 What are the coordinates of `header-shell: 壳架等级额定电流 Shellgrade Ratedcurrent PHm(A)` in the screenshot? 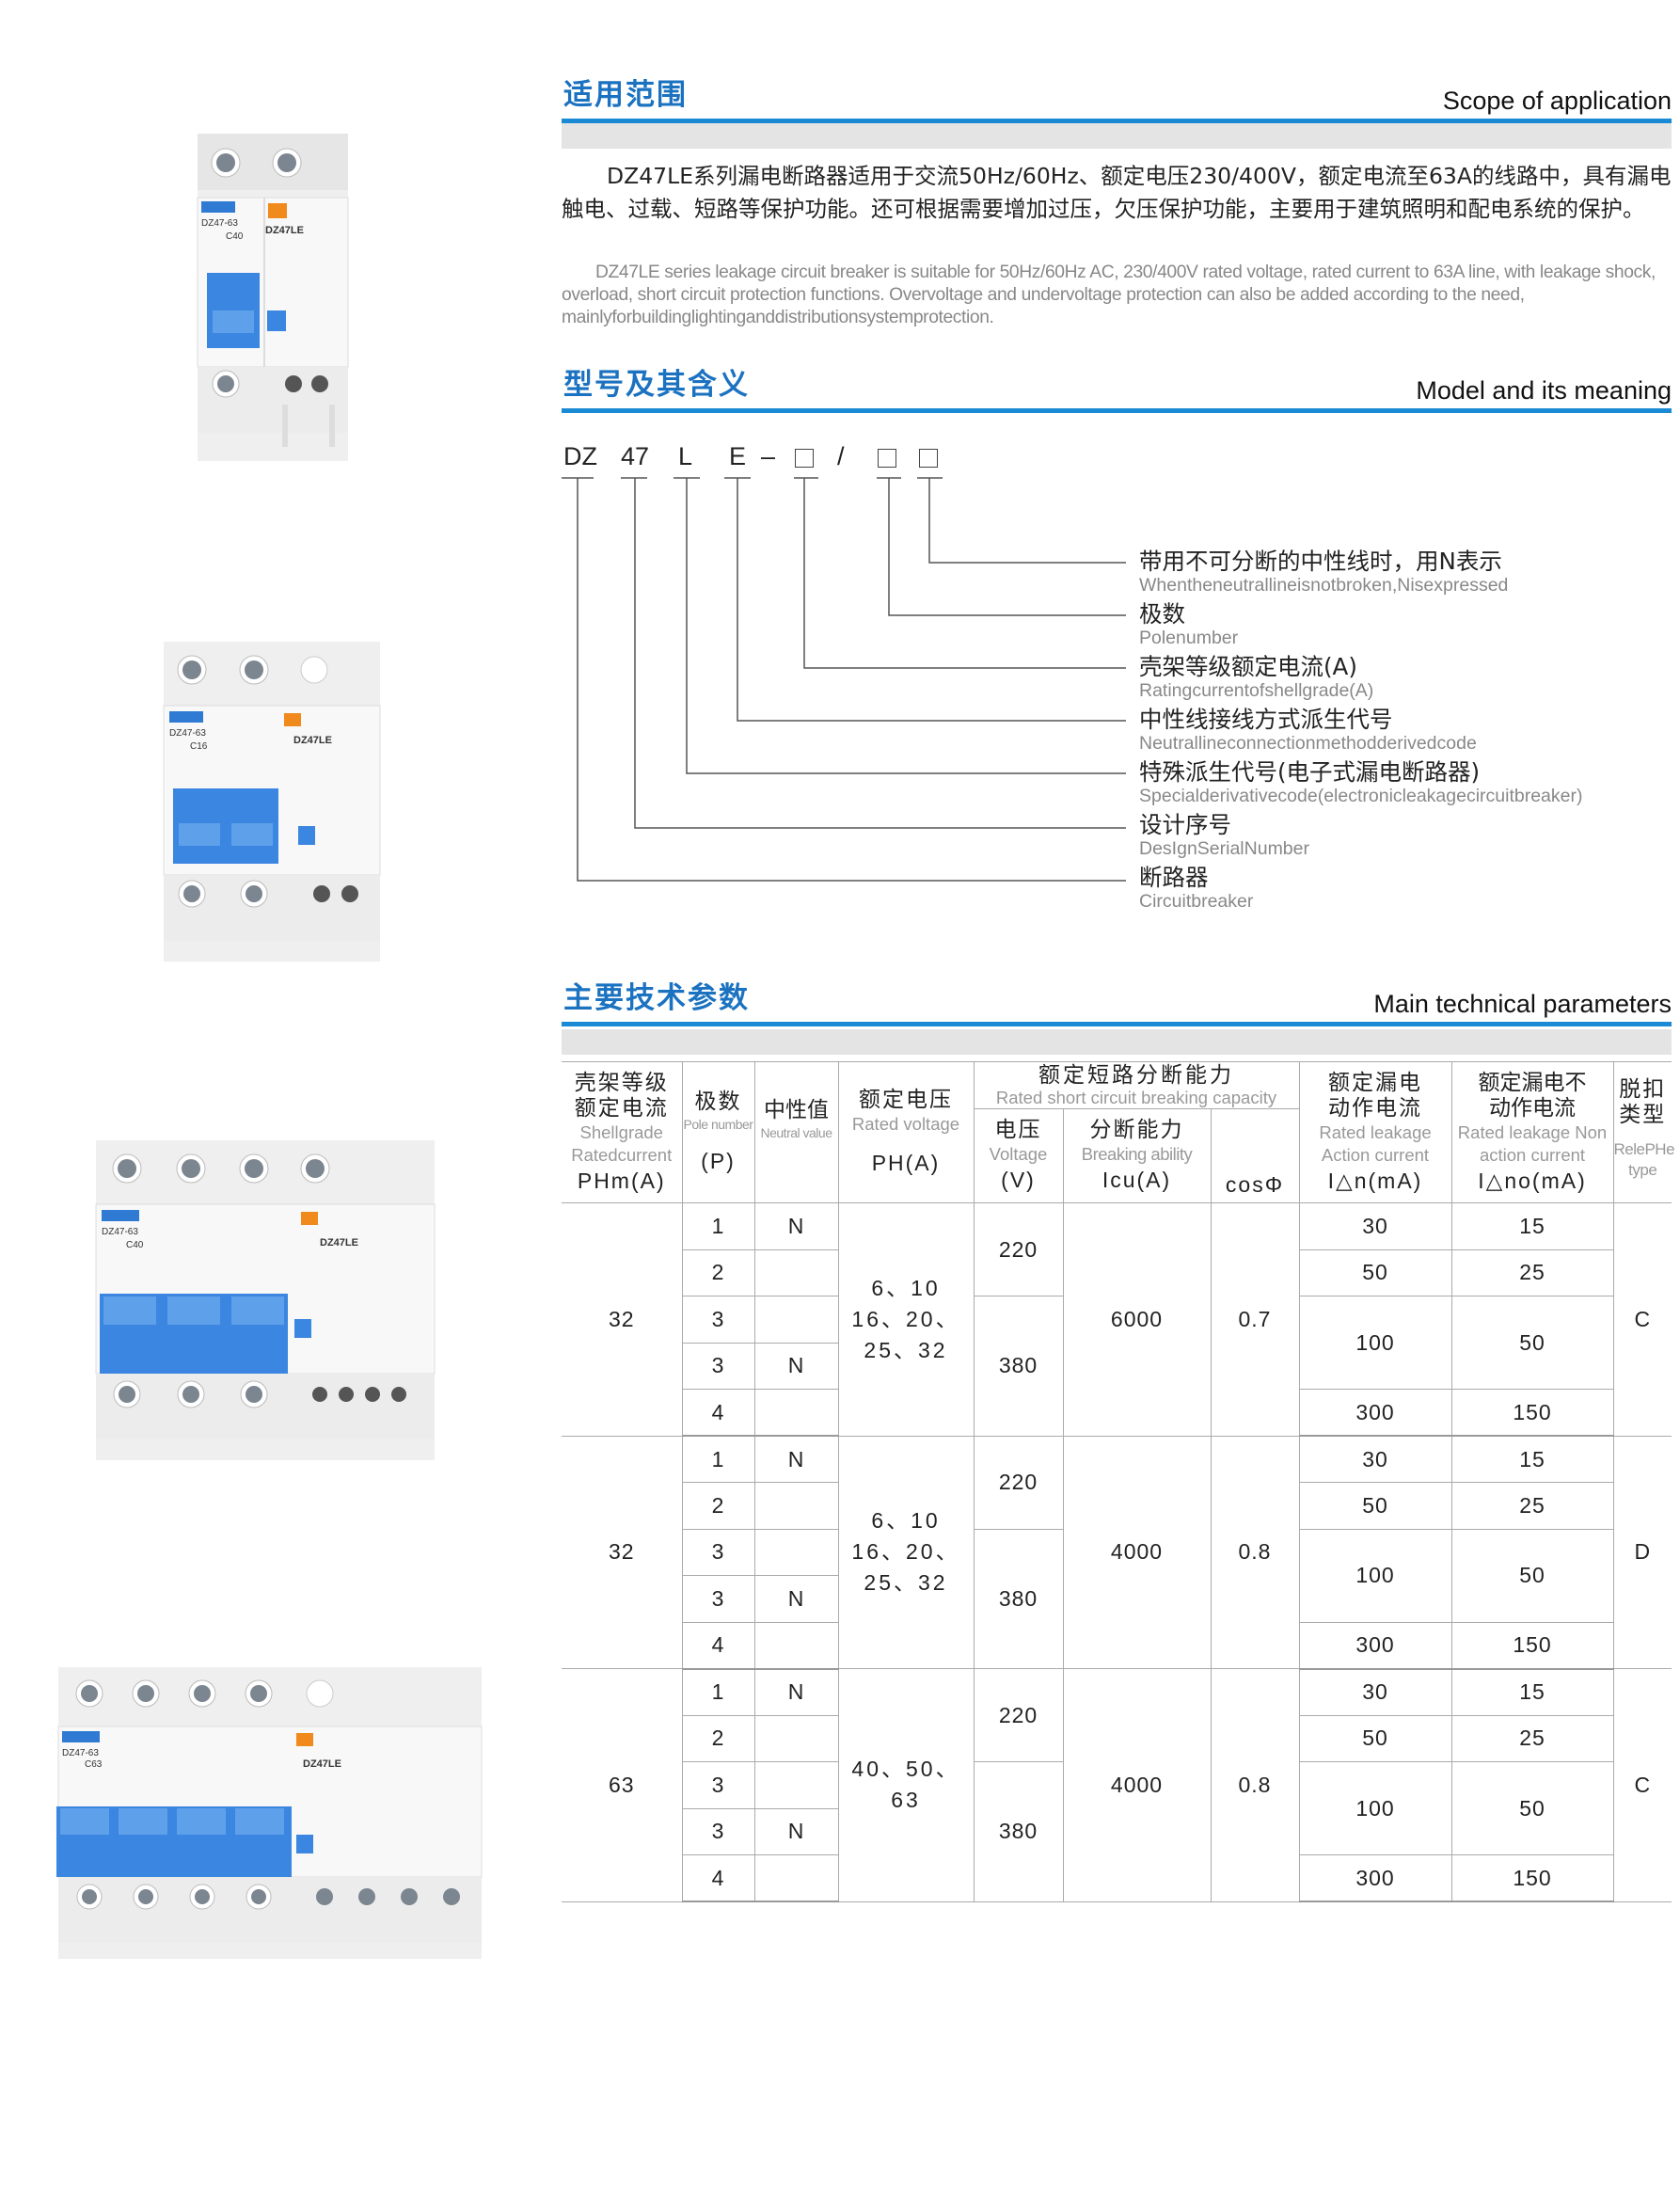 It's located at (622, 1132).